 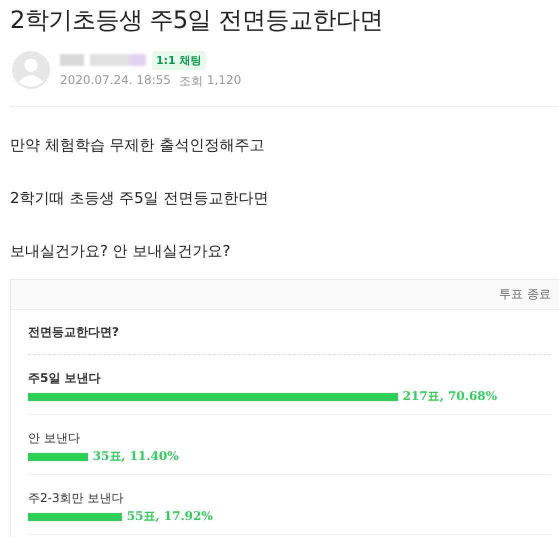 I want to click on poll-status: 투표 종료, so click(x=525, y=294).